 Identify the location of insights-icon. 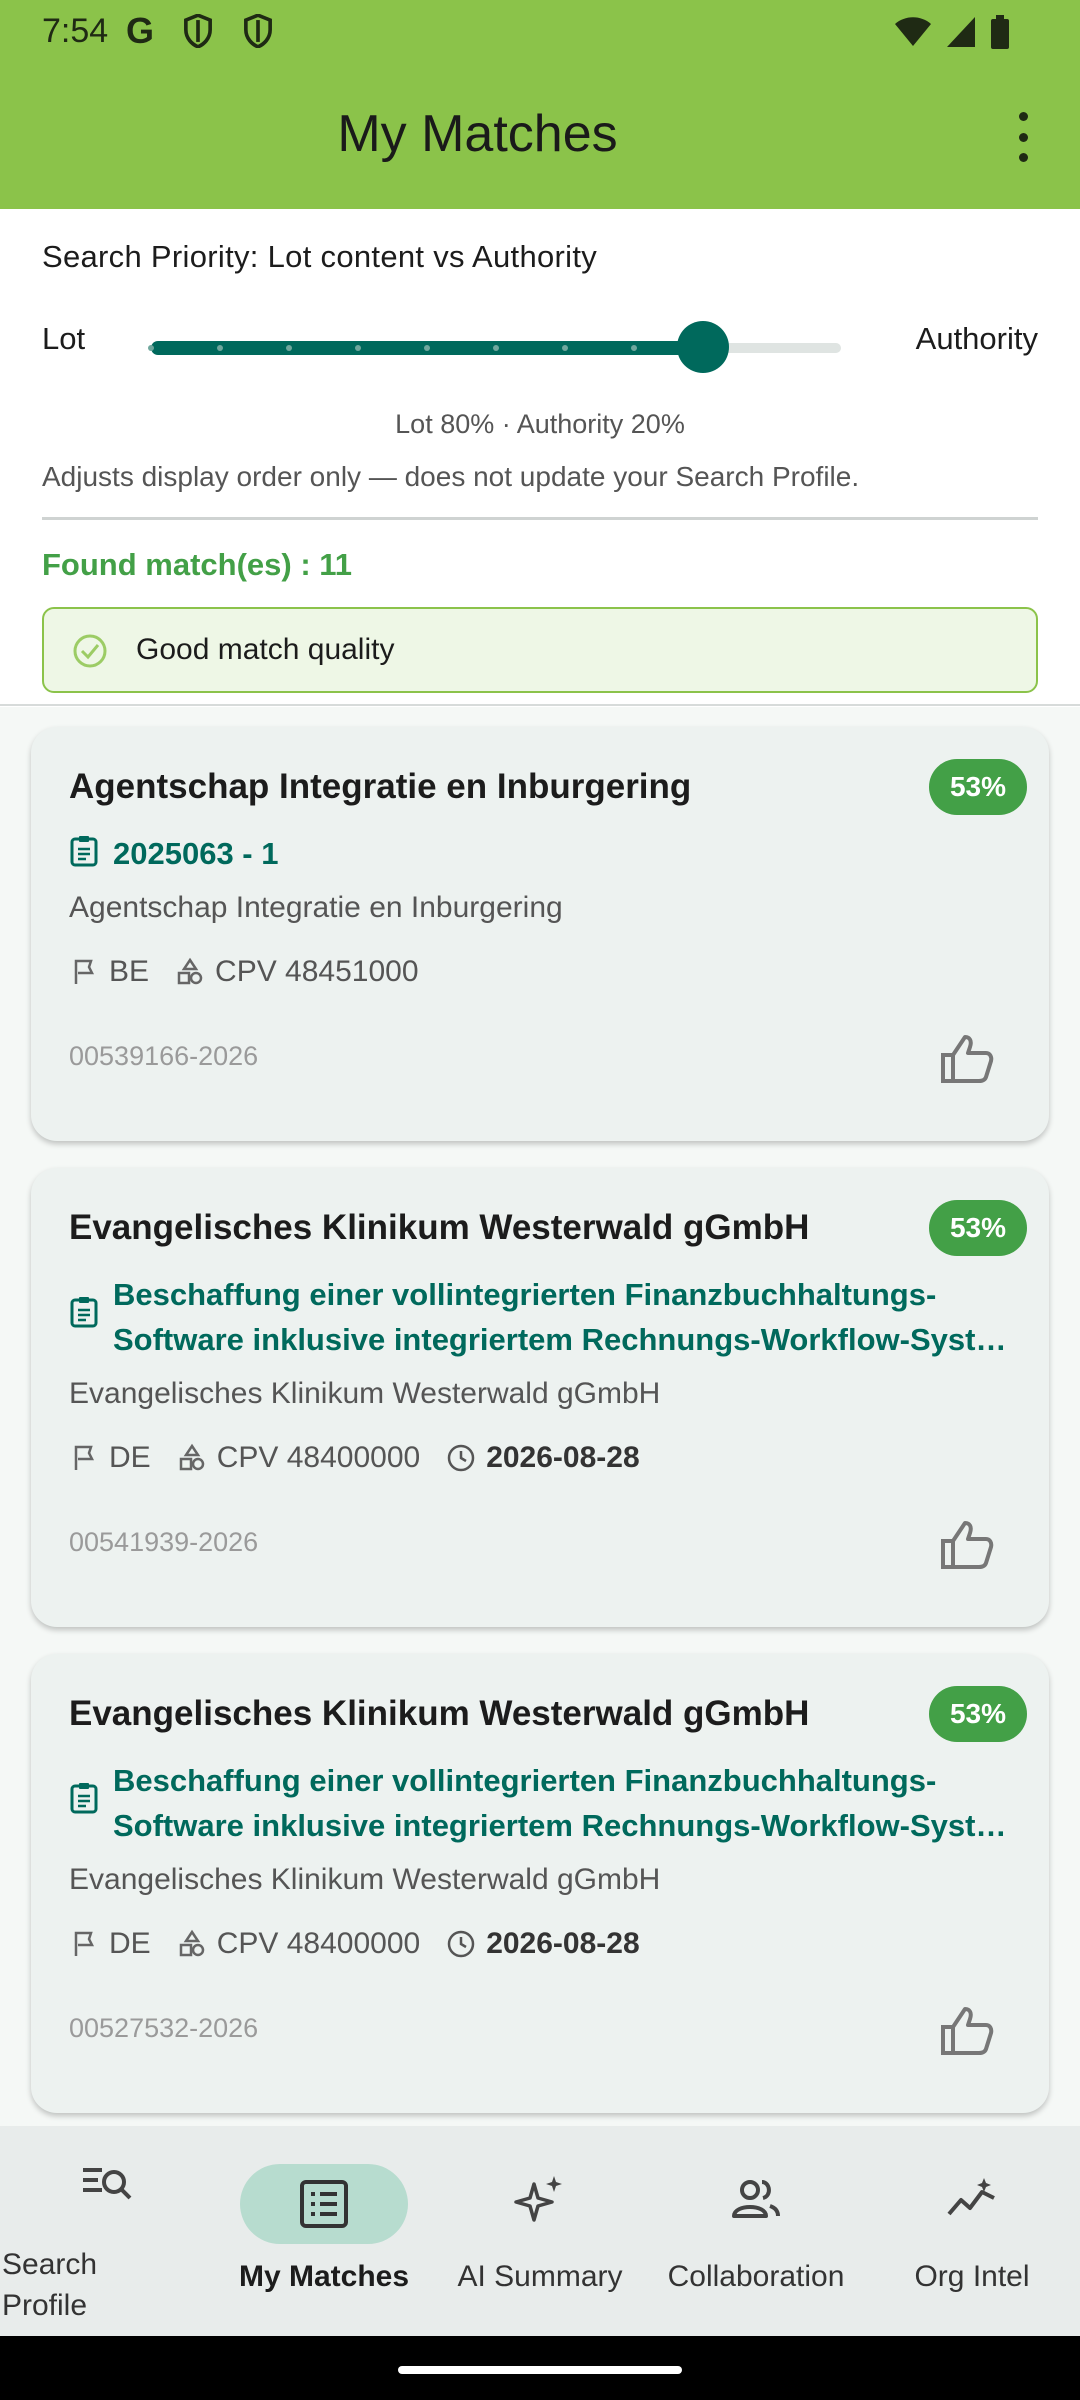
(971, 2197).